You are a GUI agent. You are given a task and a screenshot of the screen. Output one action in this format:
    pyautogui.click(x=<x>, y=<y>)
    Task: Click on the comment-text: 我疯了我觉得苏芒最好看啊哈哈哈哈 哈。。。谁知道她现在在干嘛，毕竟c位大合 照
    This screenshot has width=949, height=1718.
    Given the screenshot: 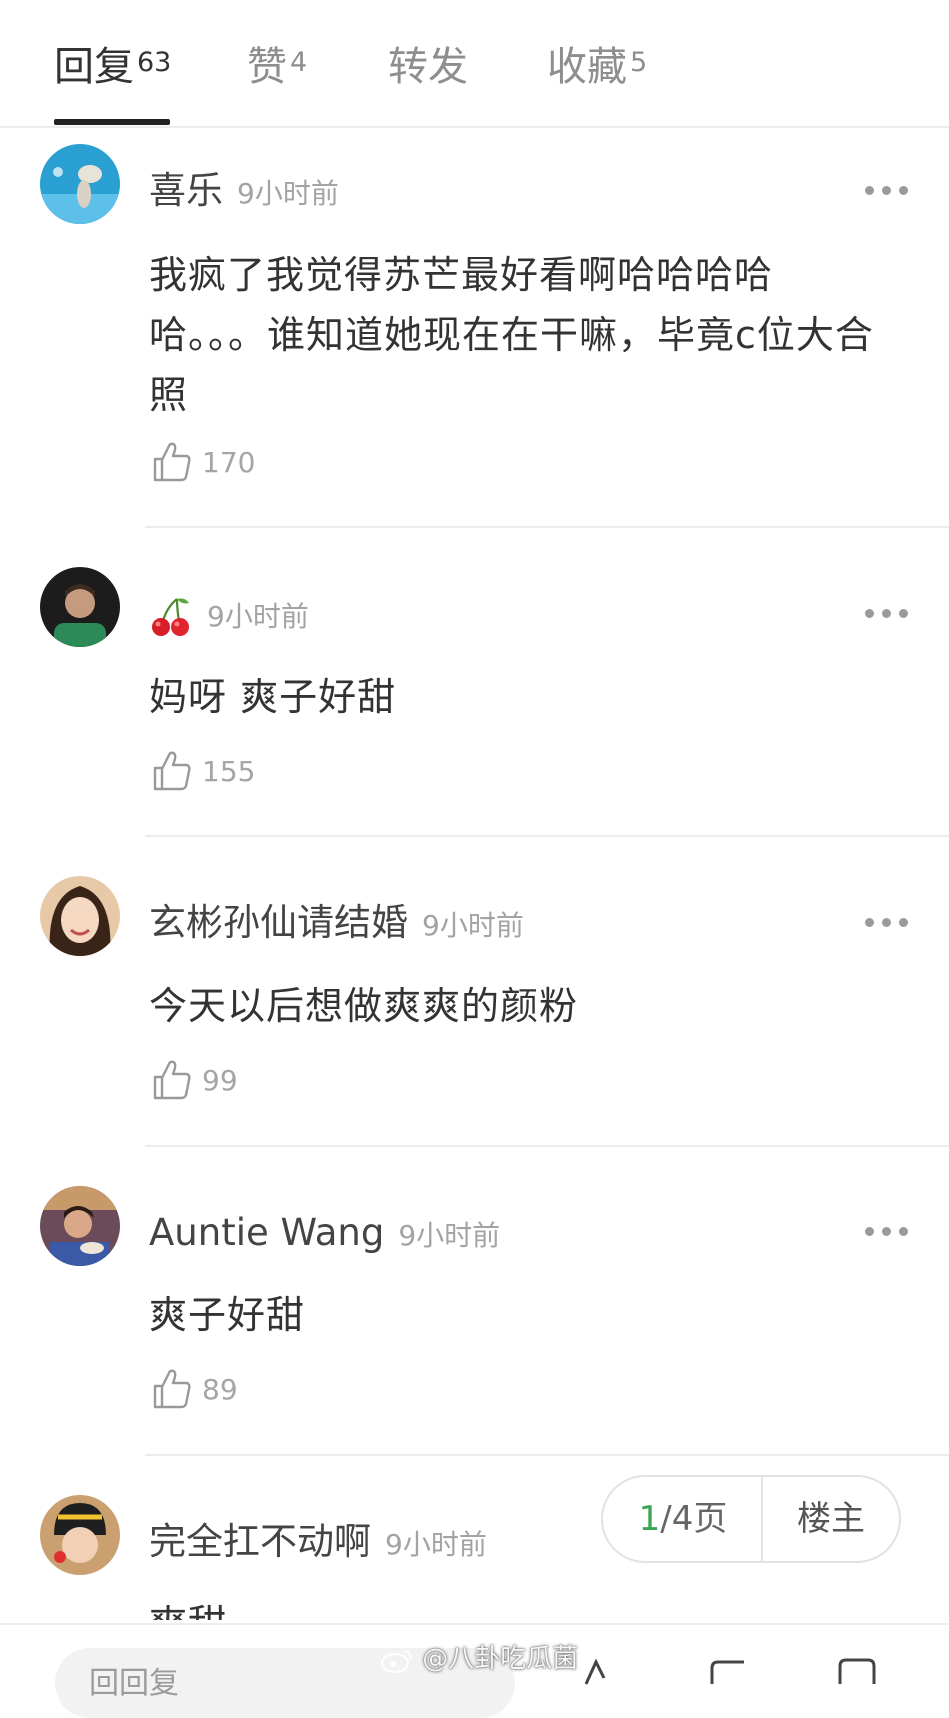 What is the action you would take?
    pyautogui.click(x=511, y=335)
    